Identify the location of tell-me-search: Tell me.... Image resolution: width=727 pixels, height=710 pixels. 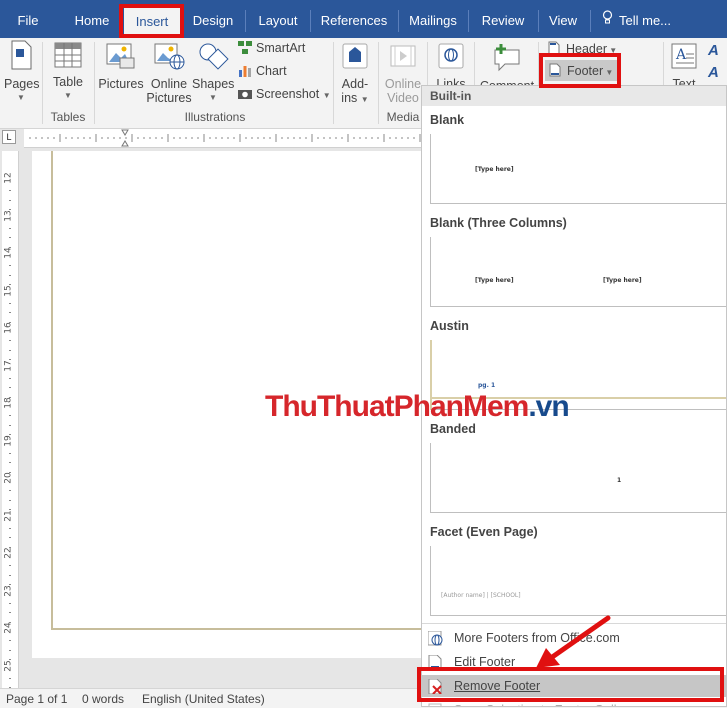
(636, 19).